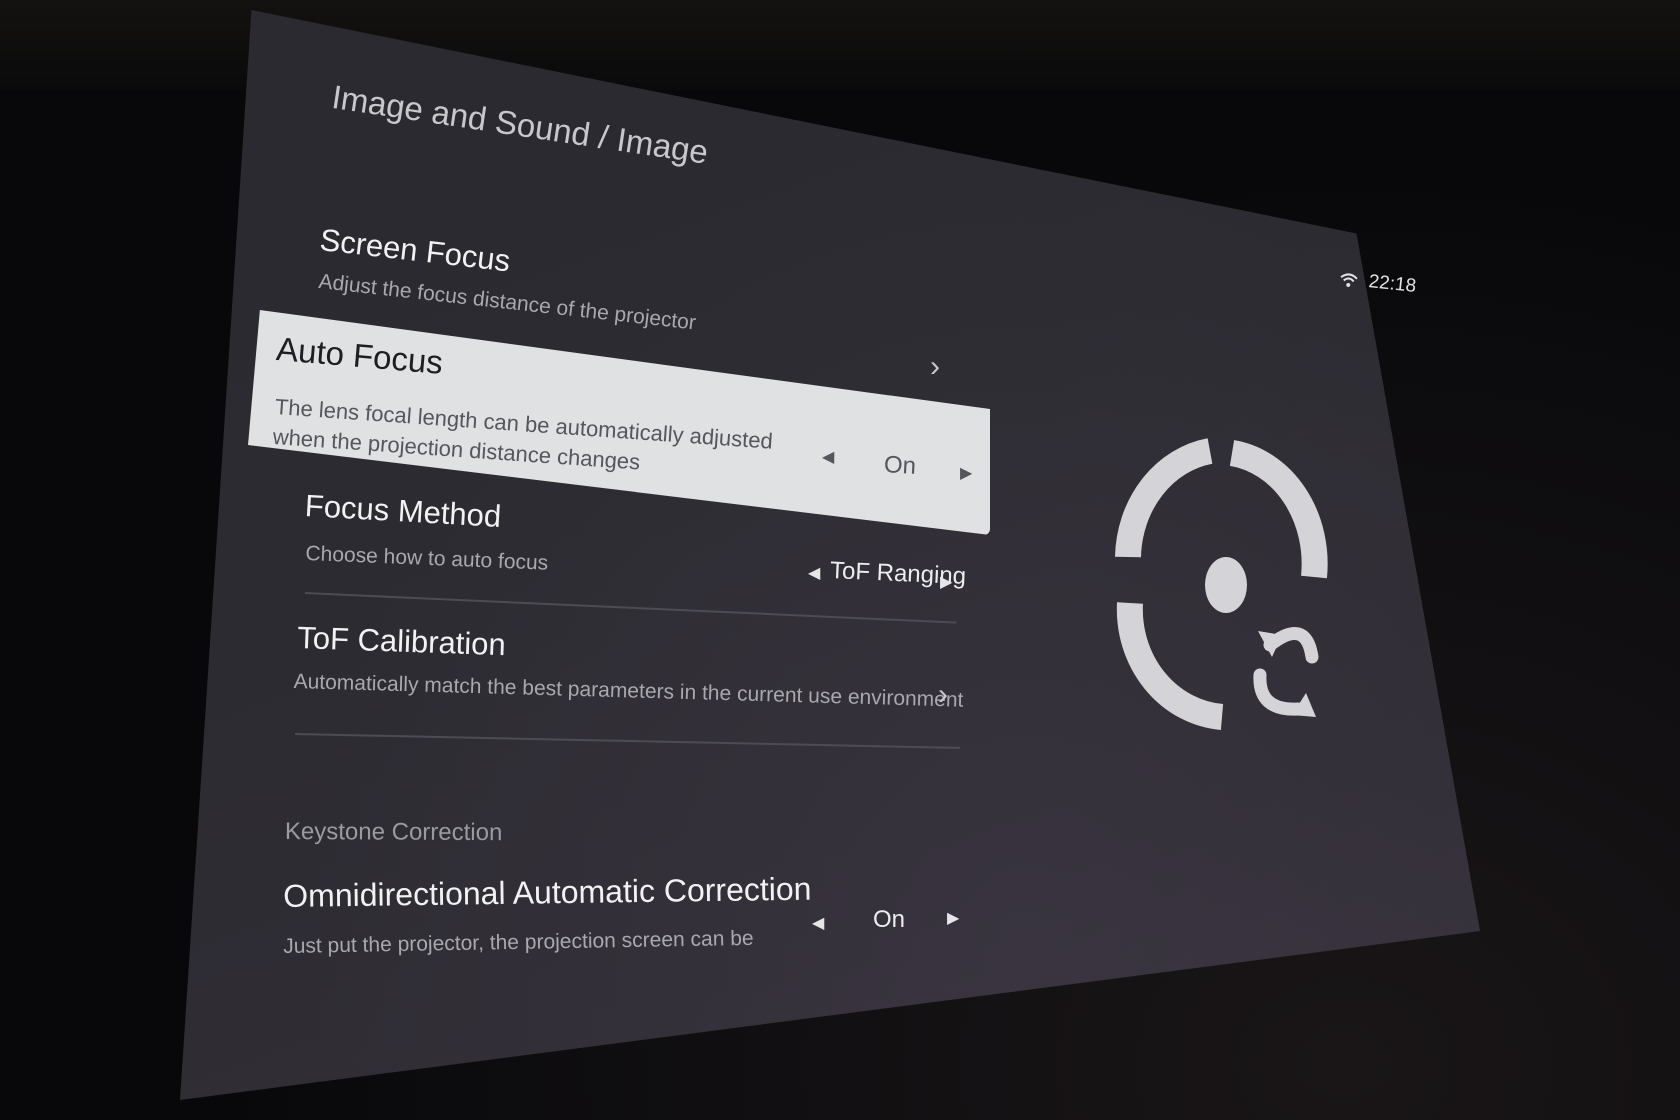  Describe the element at coordinates (1230, 595) in the screenshot. I see `auto-focus-target-icon` at that location.